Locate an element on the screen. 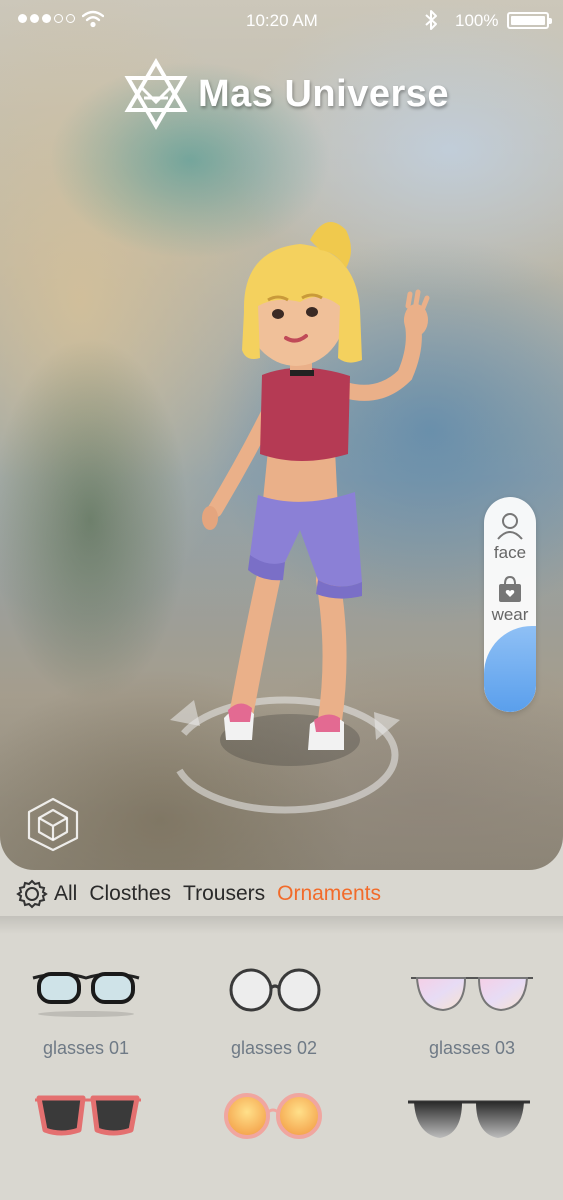 The image size is (563, 1200). item-red-sunglasses is located at coordinates (88, 1124).